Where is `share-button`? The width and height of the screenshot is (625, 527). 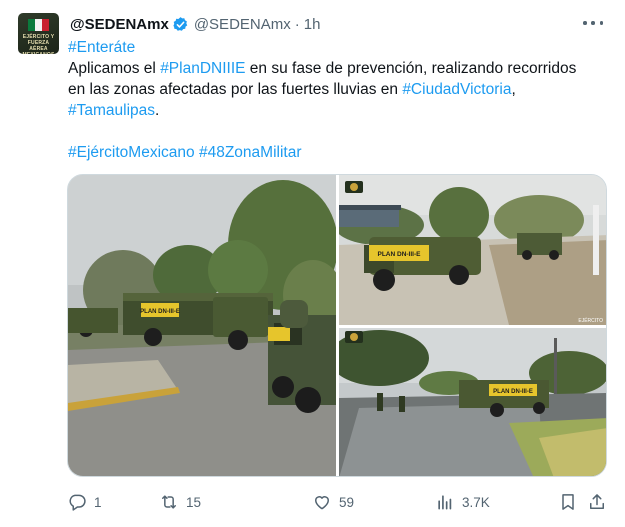 share-button is located at coordinates (597, 502).